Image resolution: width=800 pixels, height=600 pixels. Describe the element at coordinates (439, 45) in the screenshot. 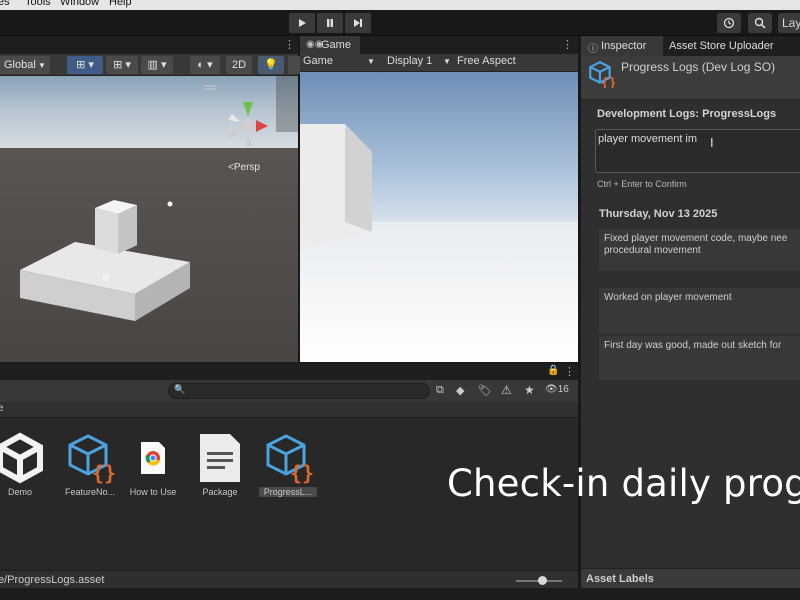

I see `game-tab-bar: ◉◉ Game ⋮` at that location.